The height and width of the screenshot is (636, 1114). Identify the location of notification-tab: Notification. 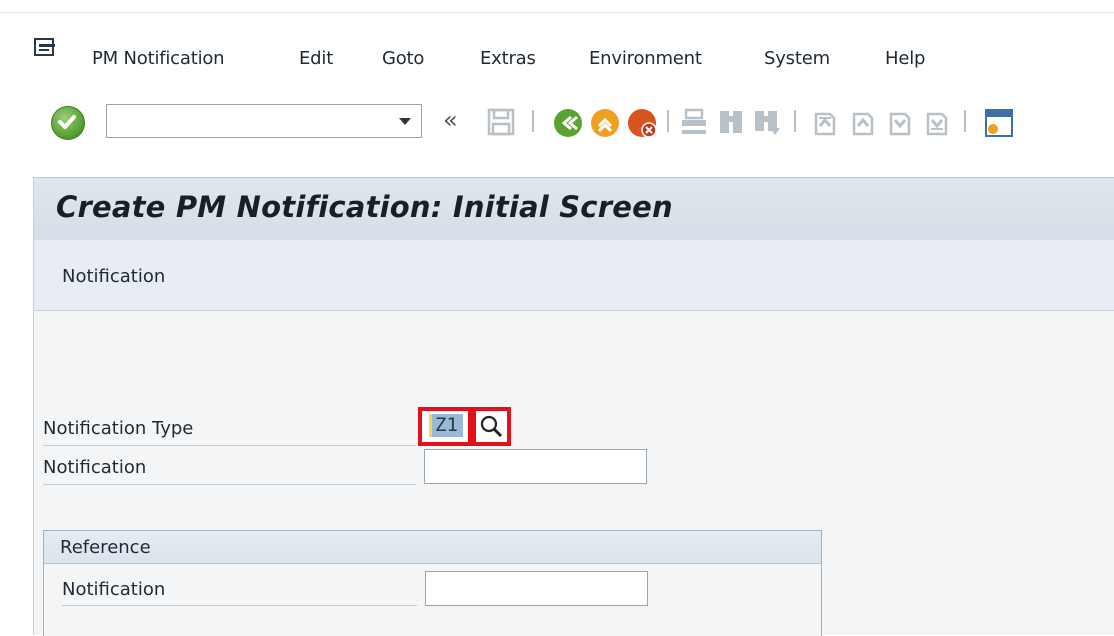
(113, 276).